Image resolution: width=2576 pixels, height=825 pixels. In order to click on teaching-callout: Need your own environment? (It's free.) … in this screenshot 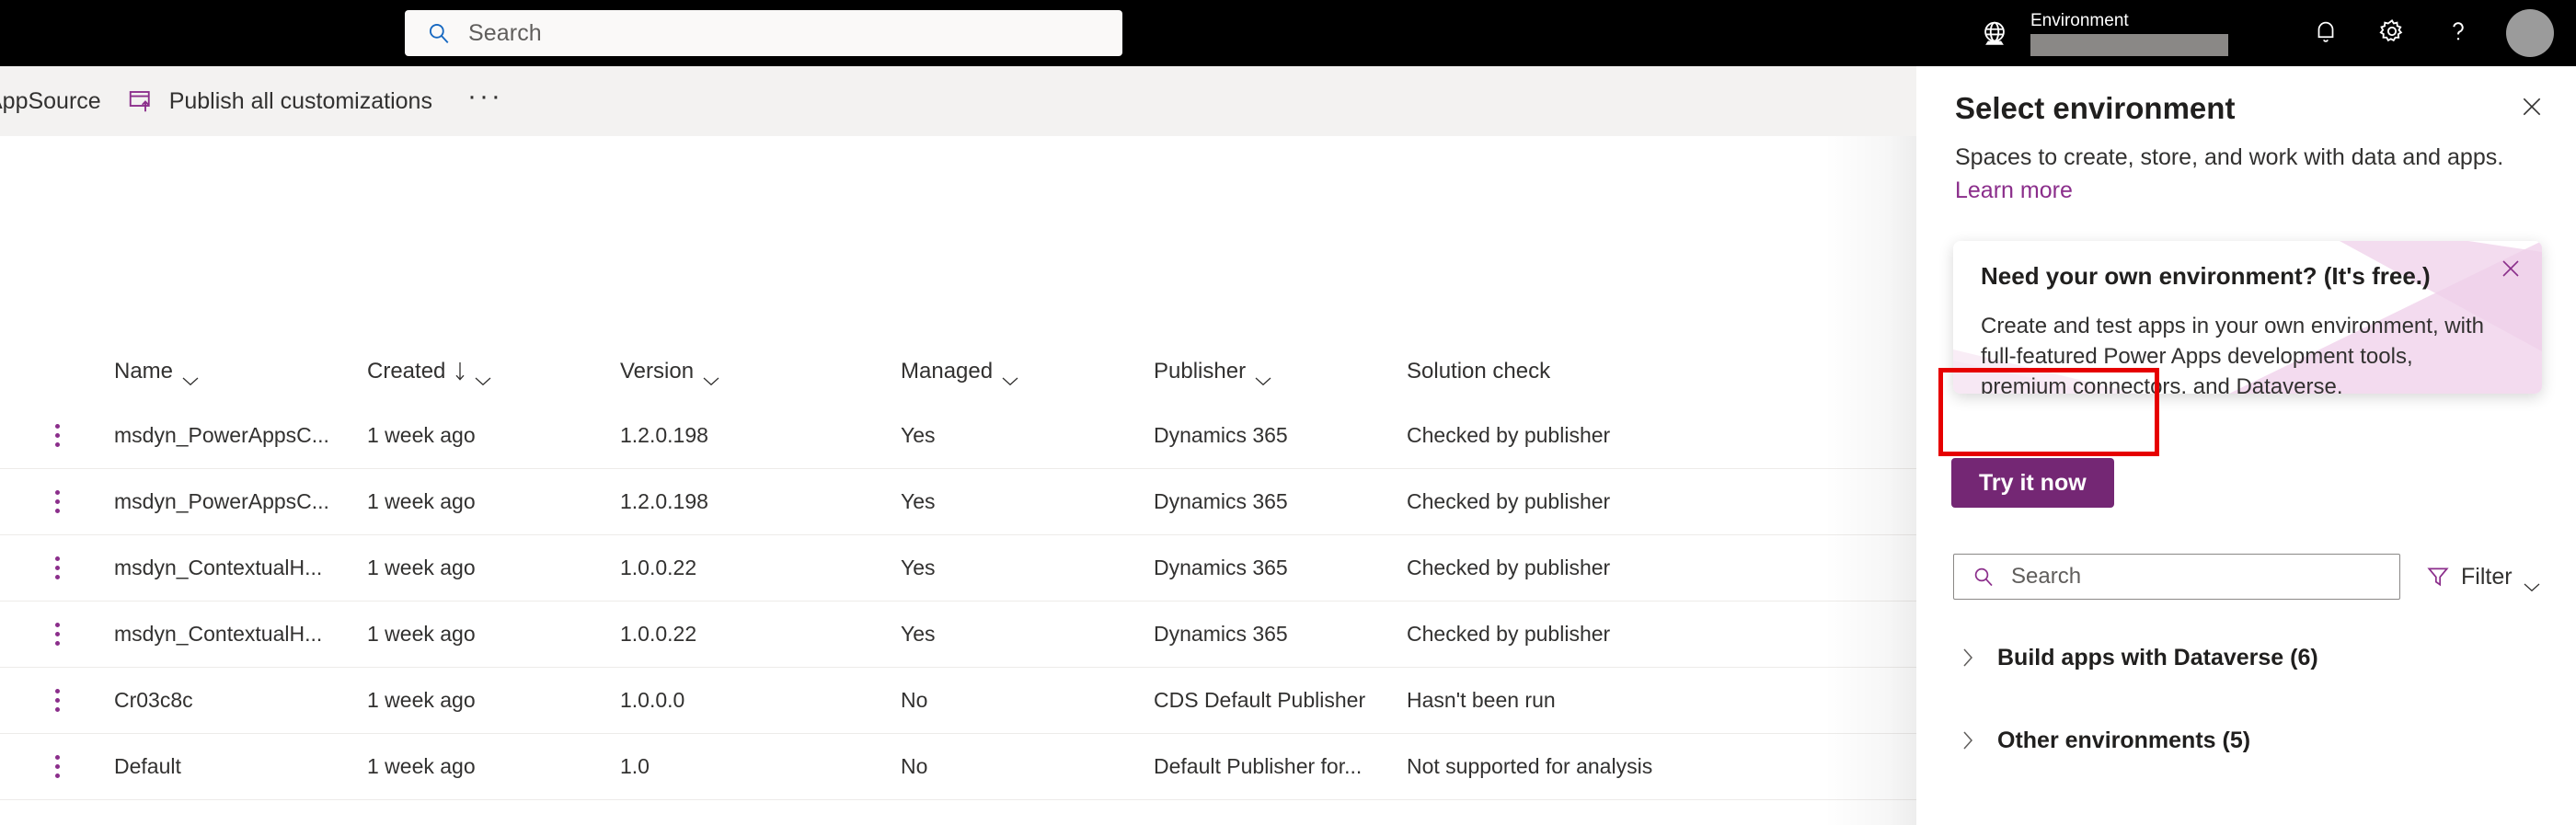, I will do `click(2247, 317)`.